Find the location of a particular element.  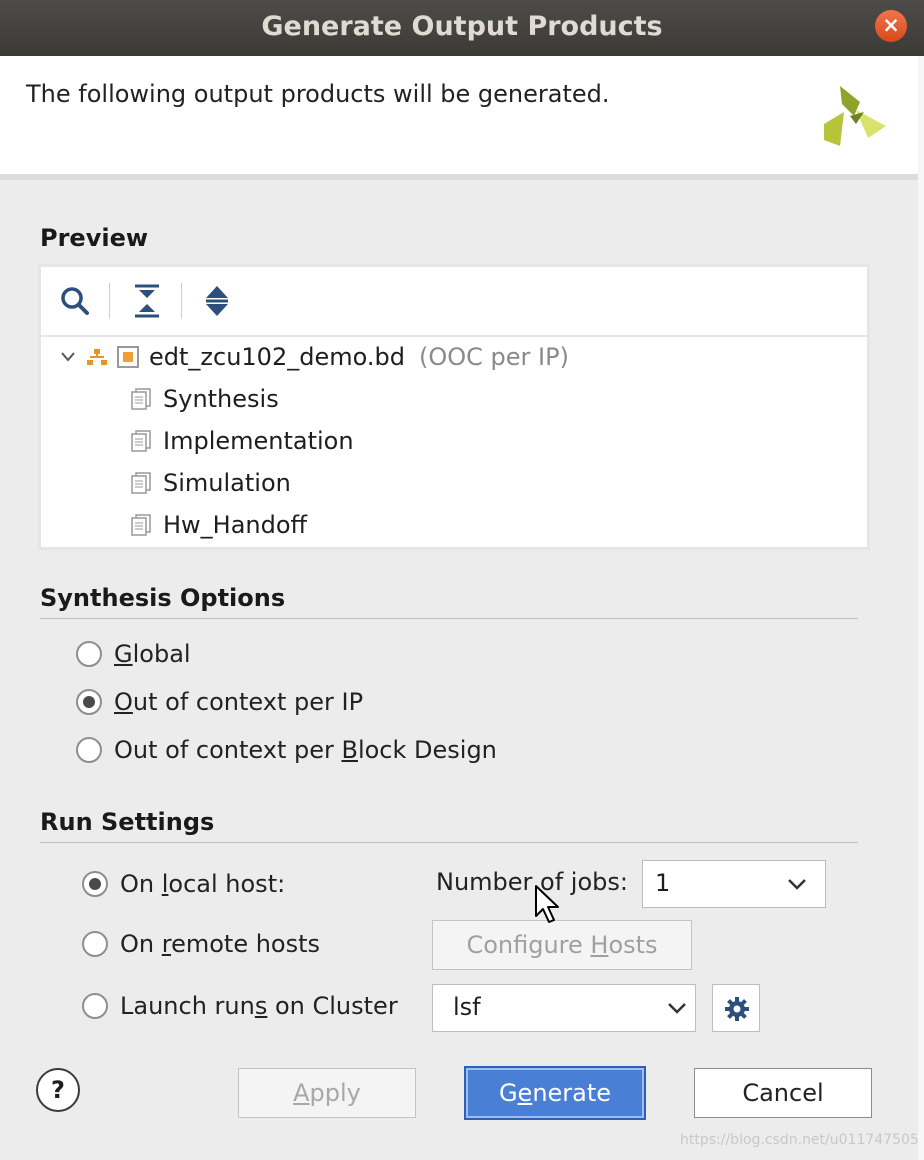

tree-item-label: Hw_Handoff is located at coordinates (235, 525).